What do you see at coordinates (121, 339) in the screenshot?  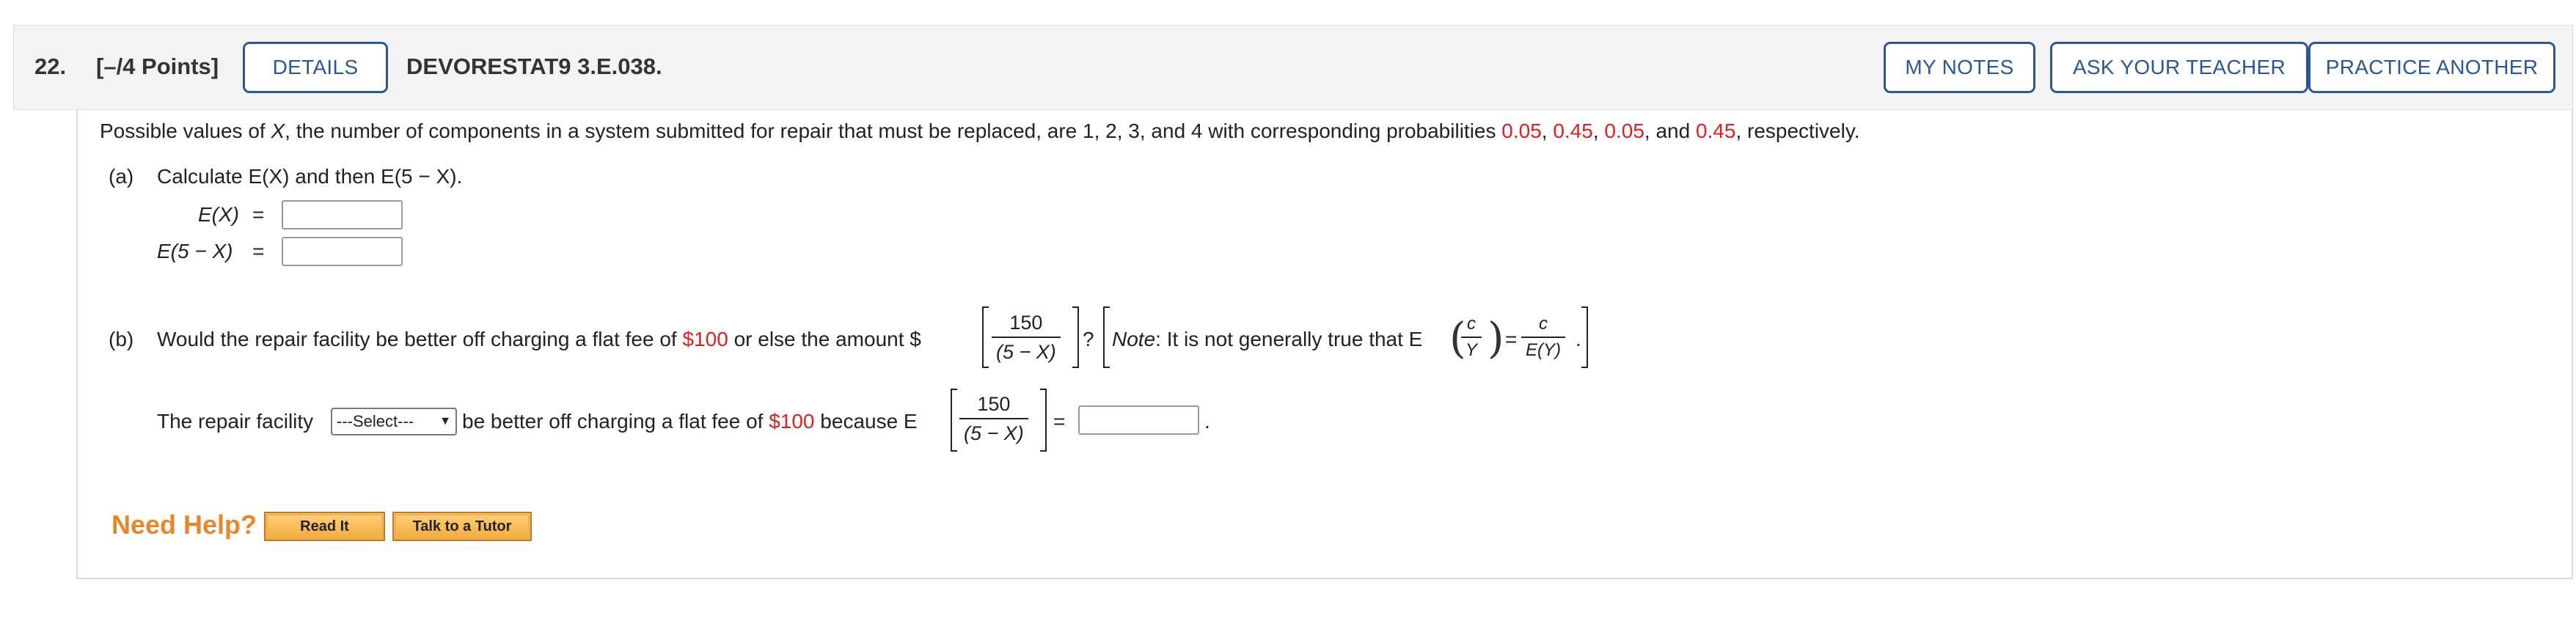 I see `part-b-label: (b)` at bounding box center [121, 339].